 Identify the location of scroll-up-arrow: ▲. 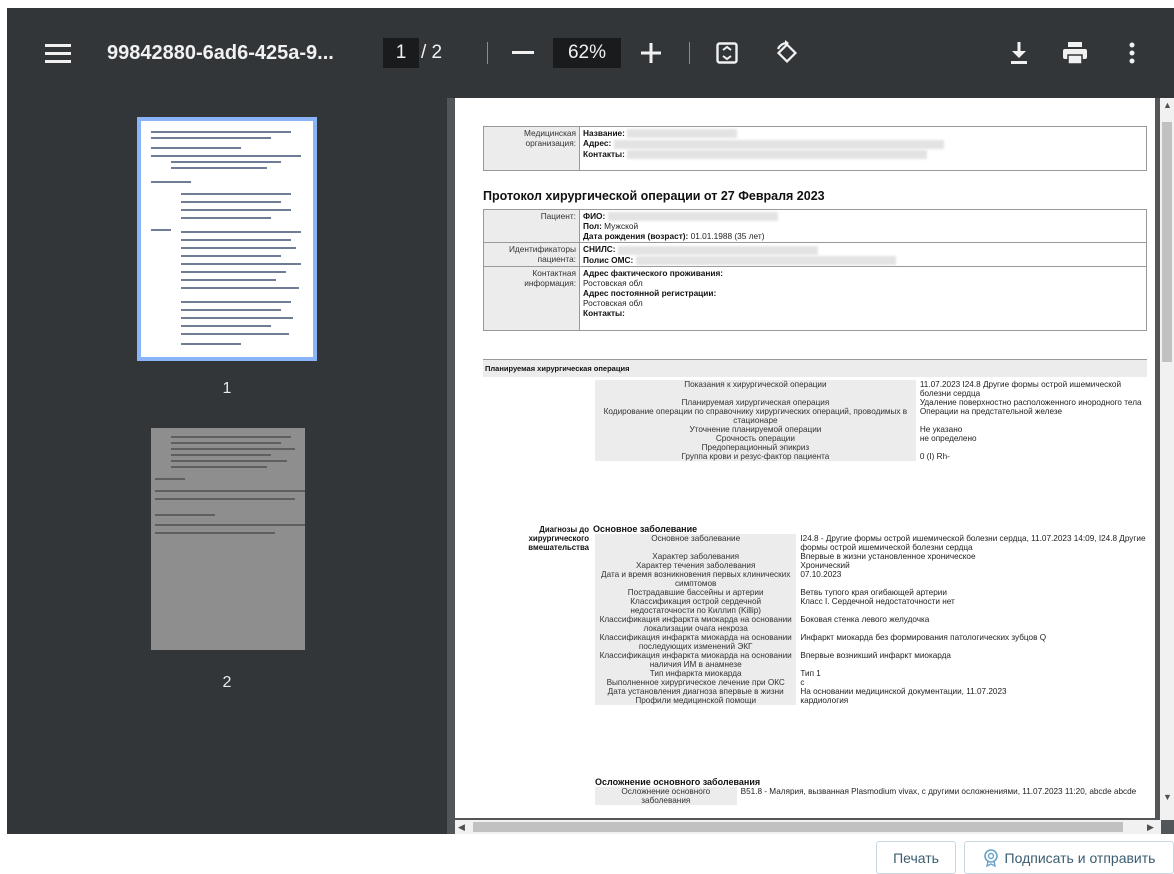
(1167, 105).